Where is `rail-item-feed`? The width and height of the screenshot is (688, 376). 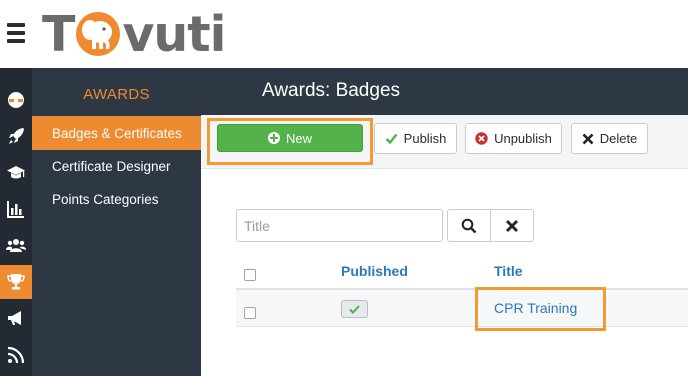 rail-item-feed is located at coordinates (16, 355).